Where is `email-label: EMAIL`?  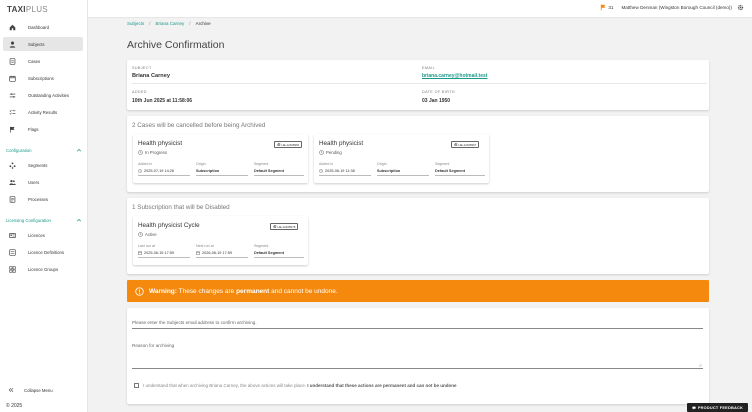
email-label: EMAIL is located at coordinates (429, 68).